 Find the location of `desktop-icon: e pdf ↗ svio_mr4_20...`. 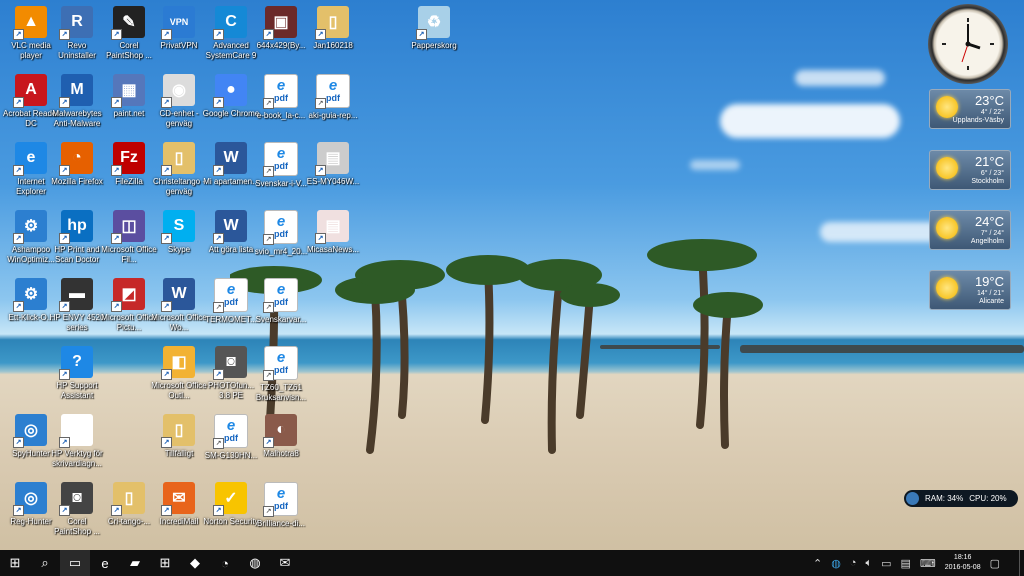

desktop-icon: e pdf ↗ svio_mr4_20... is located at coordinates (281, 233).